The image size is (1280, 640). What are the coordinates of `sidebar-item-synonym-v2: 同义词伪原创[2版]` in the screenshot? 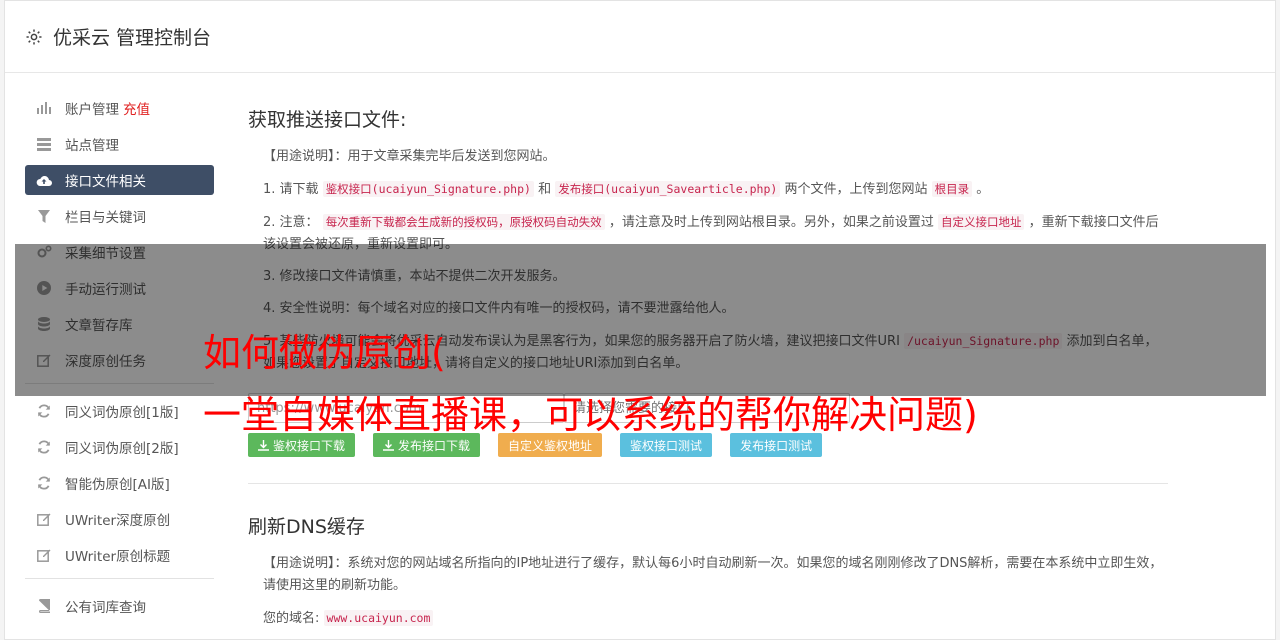 It's located at (119, 447).